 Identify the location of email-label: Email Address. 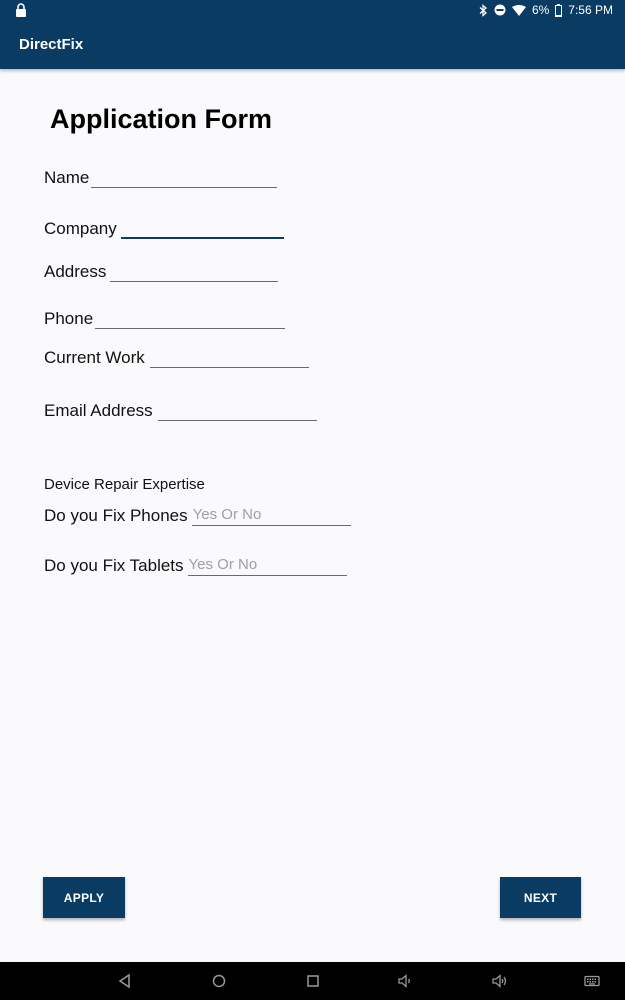
(98, 410).